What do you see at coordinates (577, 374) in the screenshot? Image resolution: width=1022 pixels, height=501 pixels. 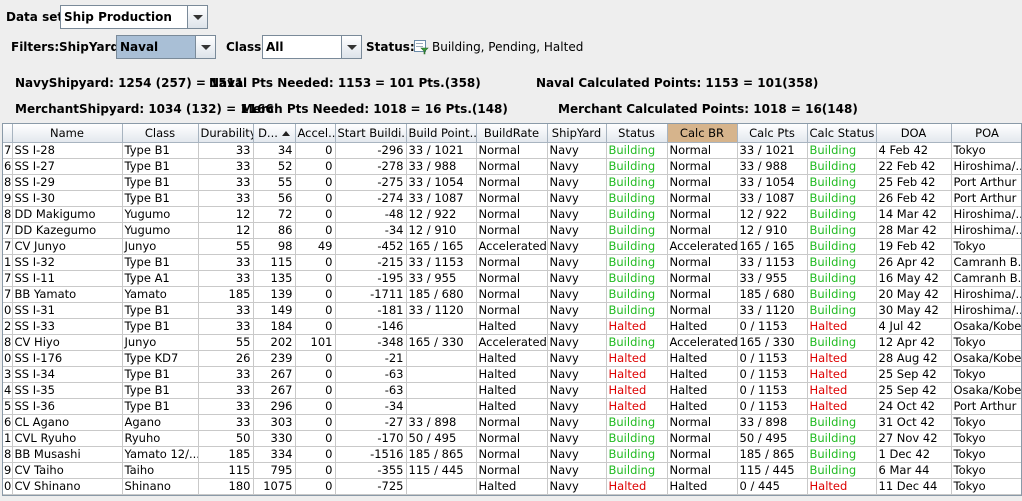 I see `cell-shipyard: Navy` at bounding box center [577, 374].